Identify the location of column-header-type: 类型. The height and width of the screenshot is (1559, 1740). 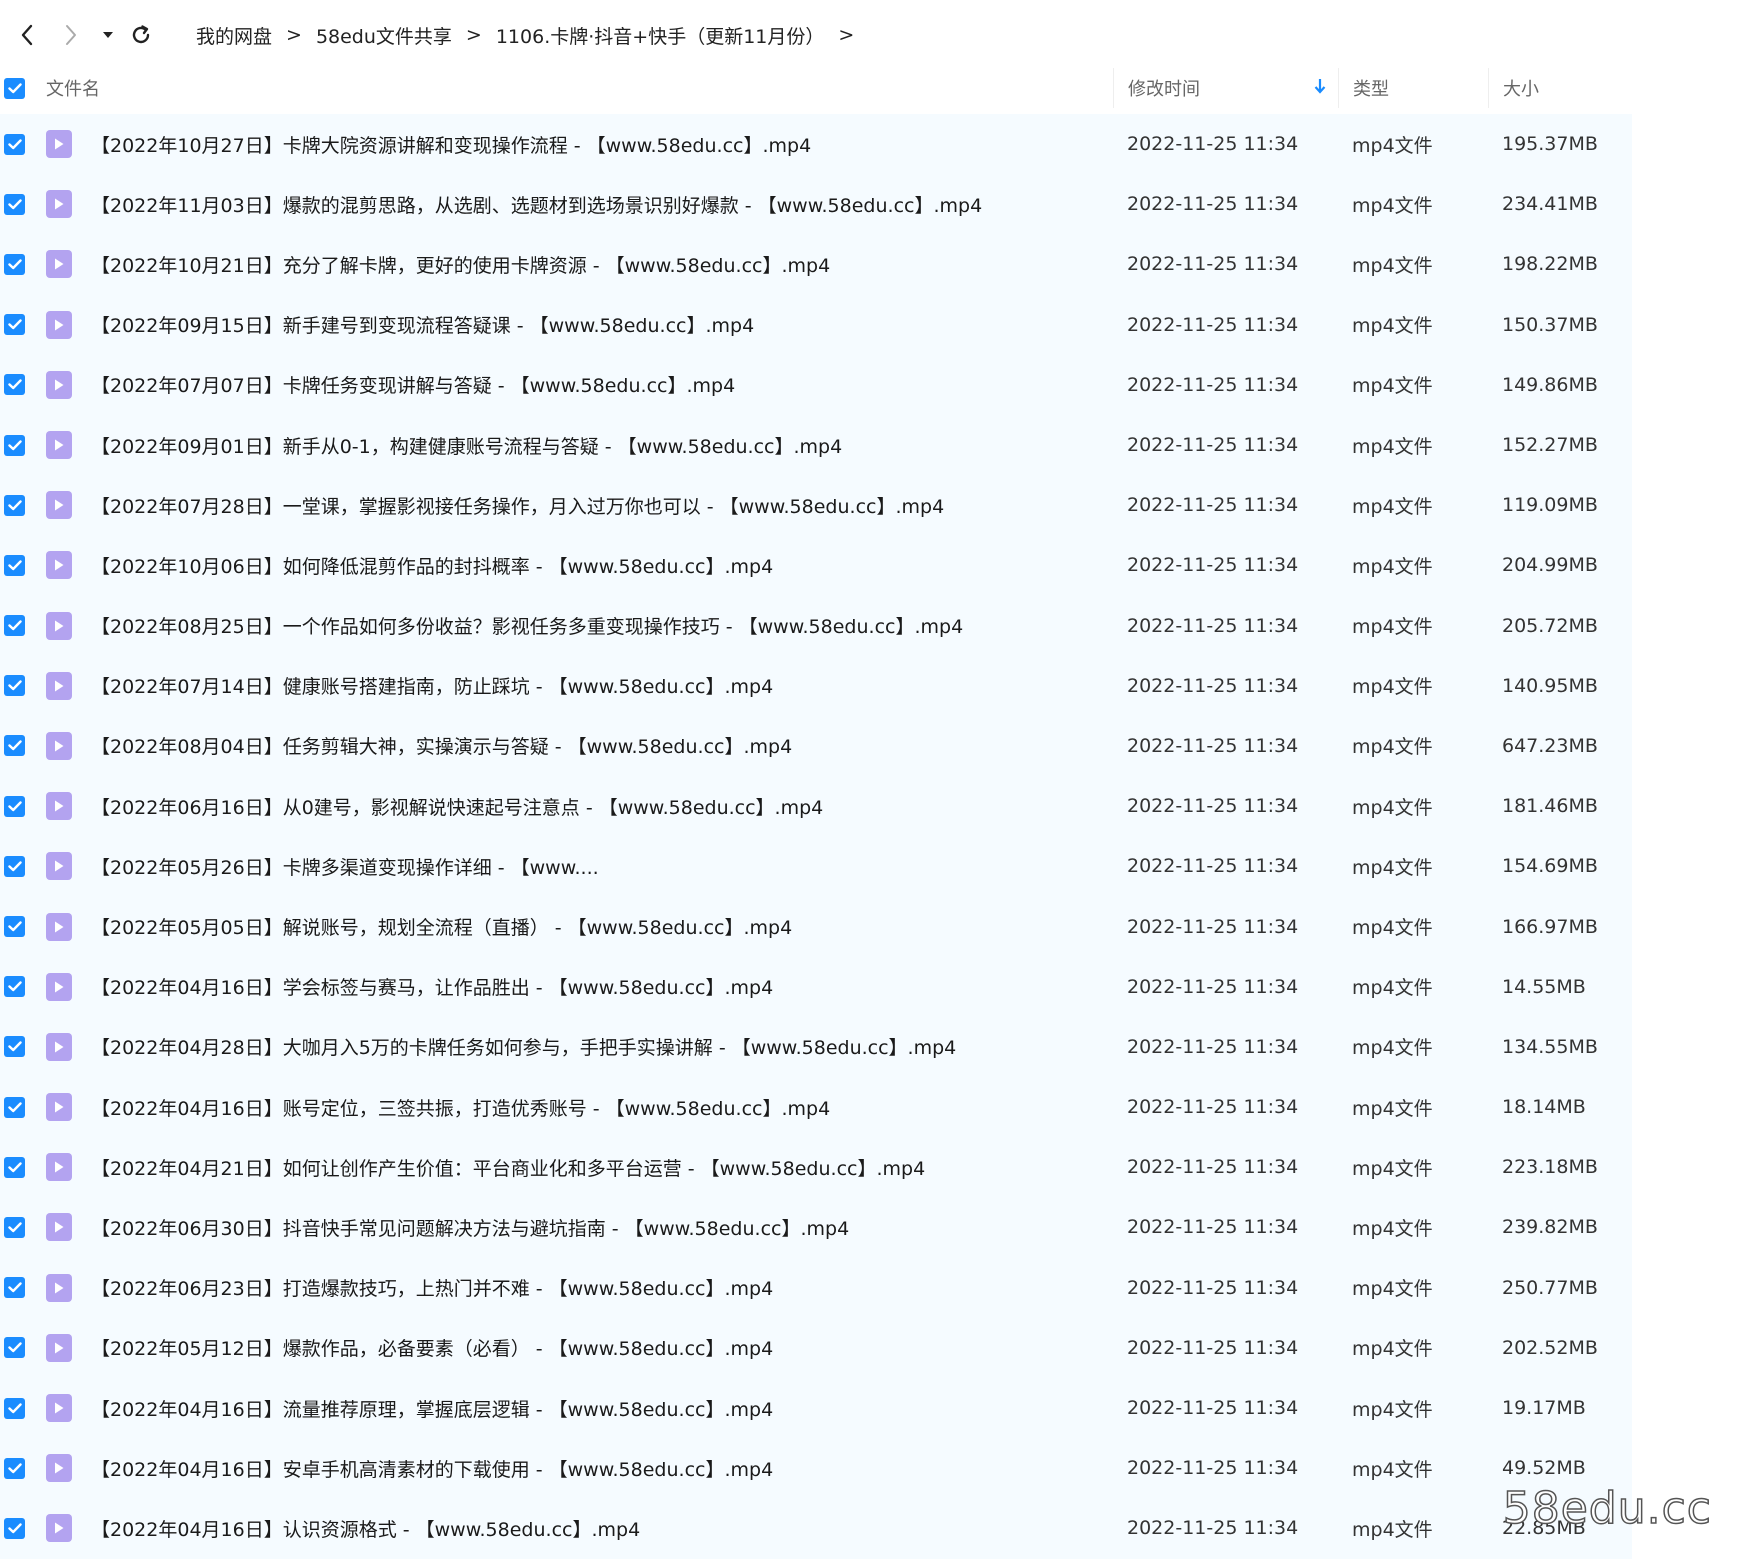
(1413, 88).